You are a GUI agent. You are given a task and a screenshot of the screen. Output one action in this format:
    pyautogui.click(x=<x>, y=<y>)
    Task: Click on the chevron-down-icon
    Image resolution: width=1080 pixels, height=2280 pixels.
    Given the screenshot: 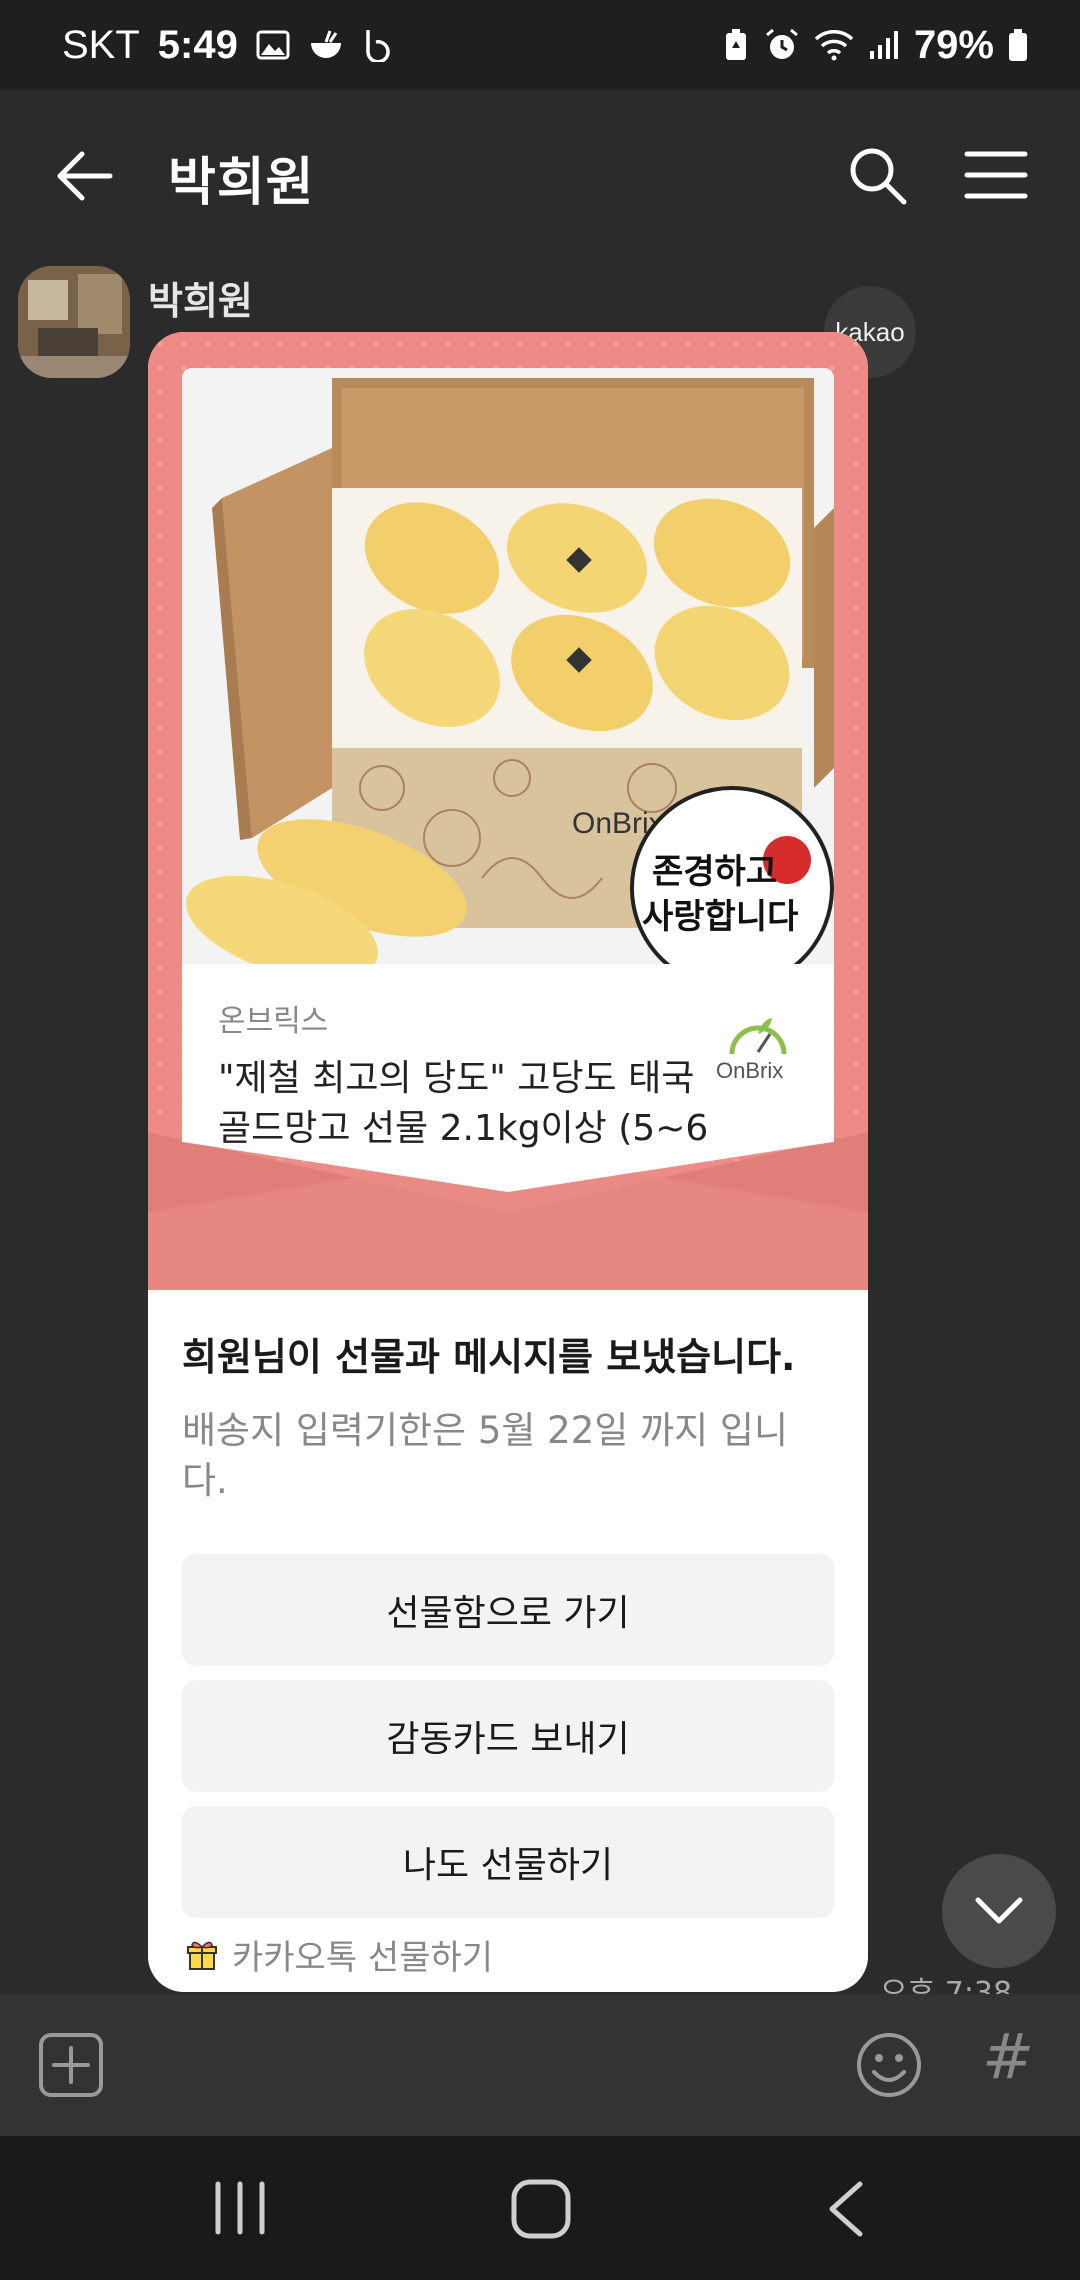 What is the action you would take?
    pyautogui.click(x=999, y=1910)
    